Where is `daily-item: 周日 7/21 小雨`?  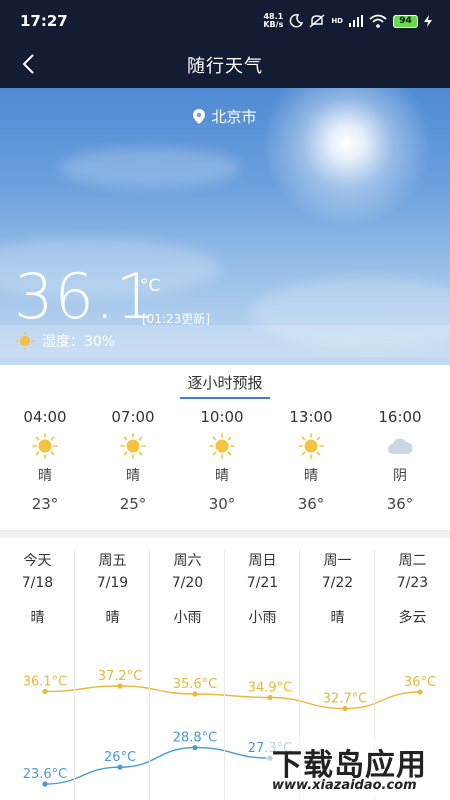
daily-item: 周日 7/21 小雨 is located at coordinates (262, 591).